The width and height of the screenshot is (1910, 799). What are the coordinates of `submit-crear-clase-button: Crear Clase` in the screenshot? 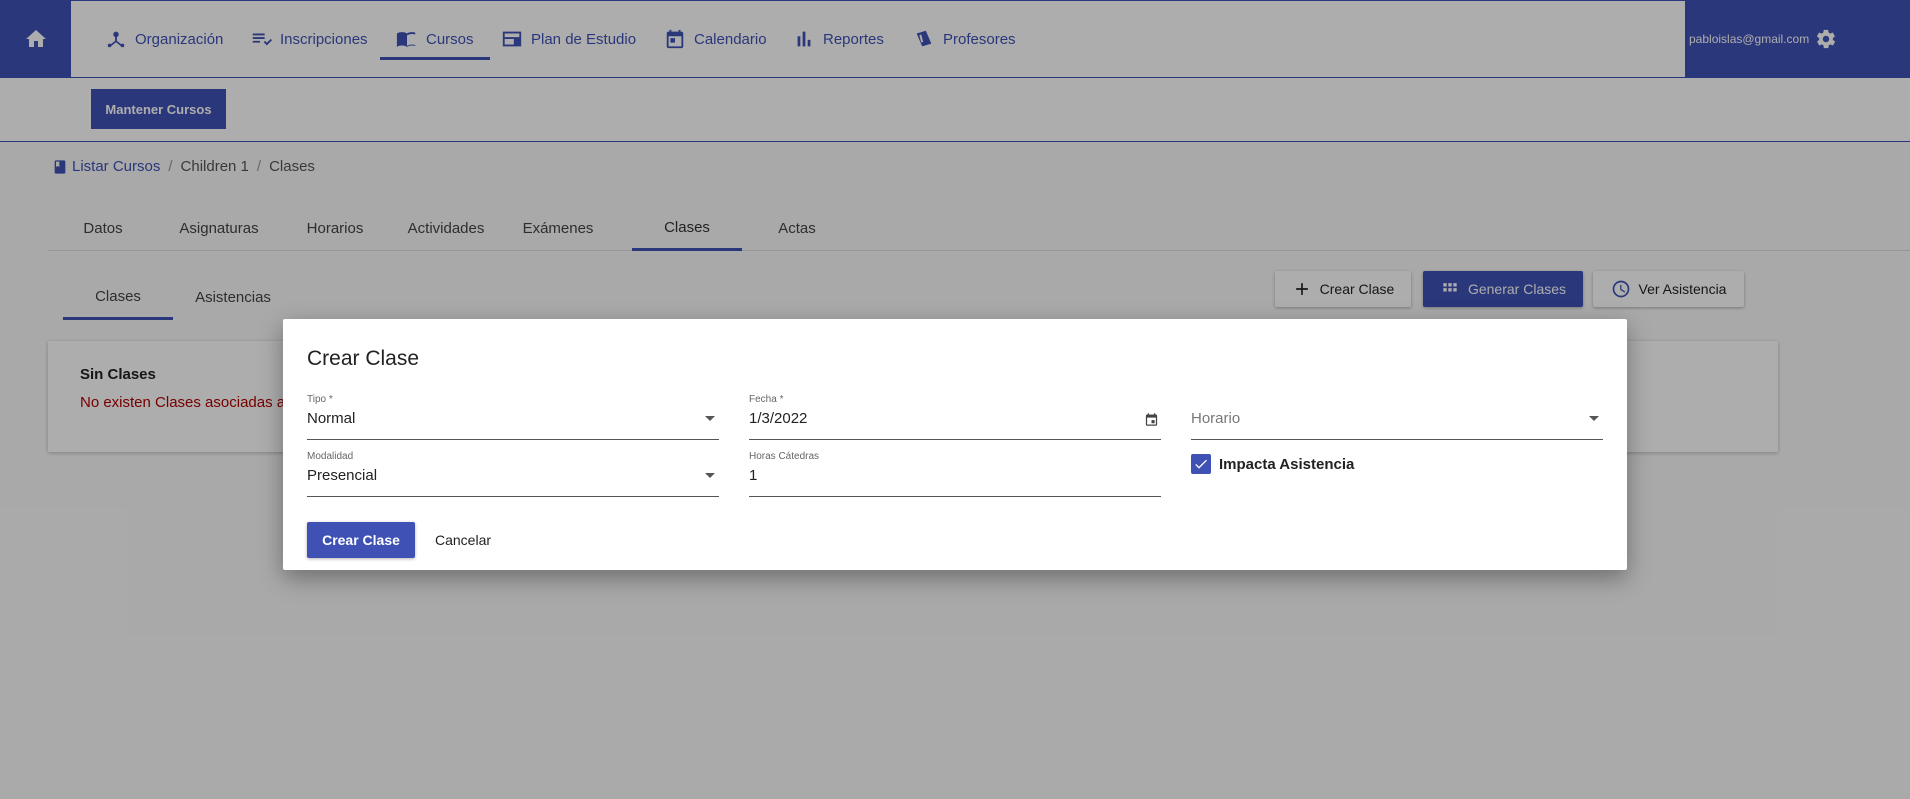 It's located at (361, 540).